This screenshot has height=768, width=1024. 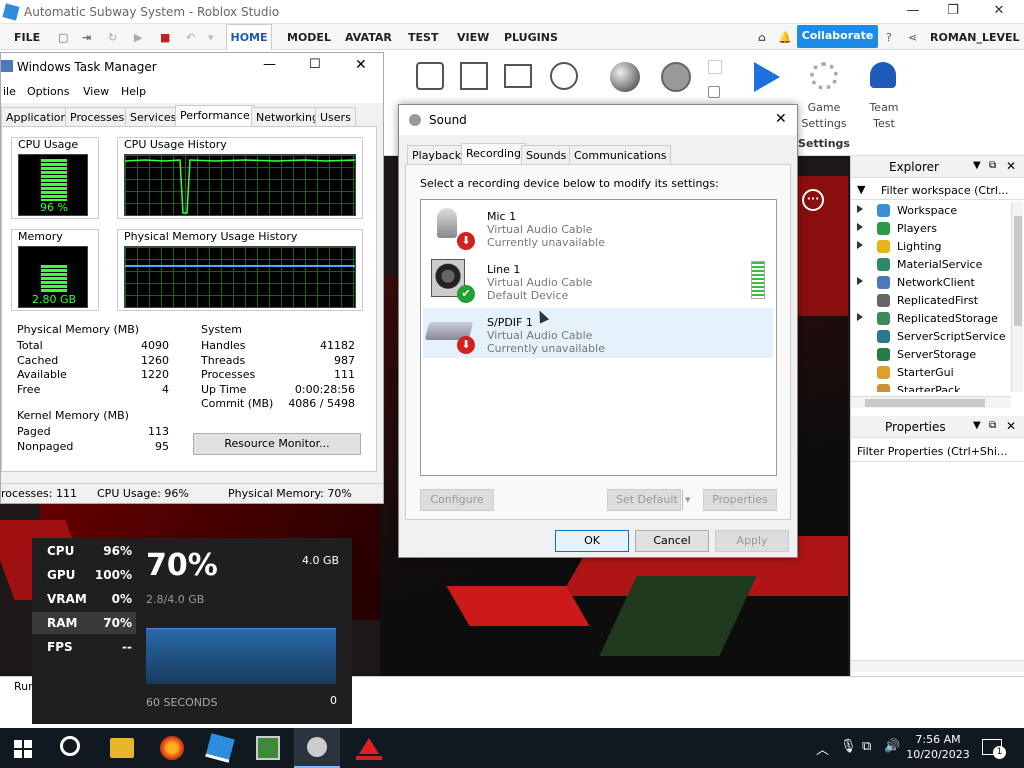 I want to click on team-test-icon, so click(x=883, y=75).